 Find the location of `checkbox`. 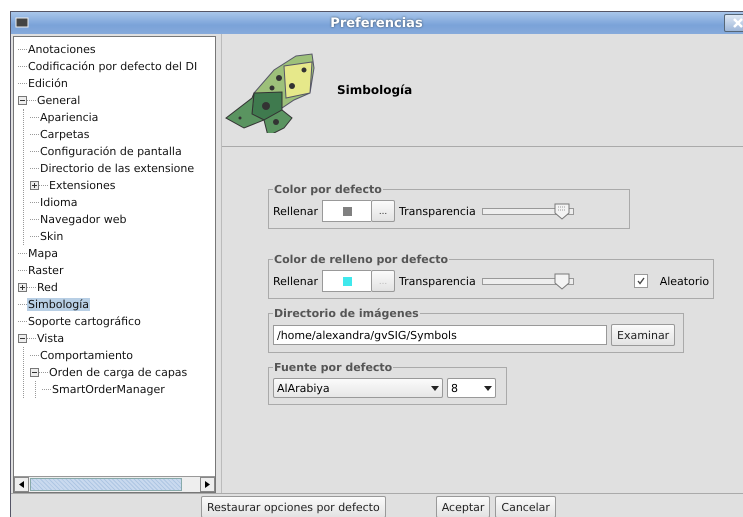

checkbox is located at coordinates (641, 281).